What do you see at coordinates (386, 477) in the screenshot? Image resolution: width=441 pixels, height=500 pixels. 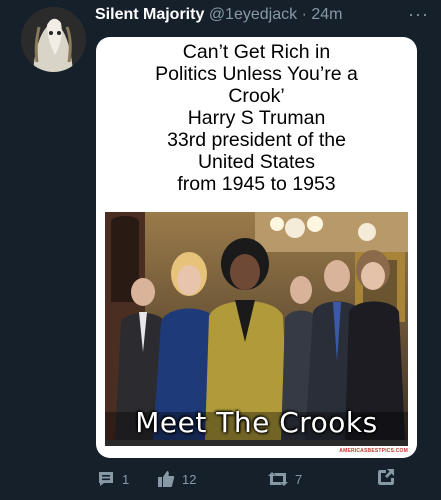 I see `share-icon` at bounding box center [386, 477].